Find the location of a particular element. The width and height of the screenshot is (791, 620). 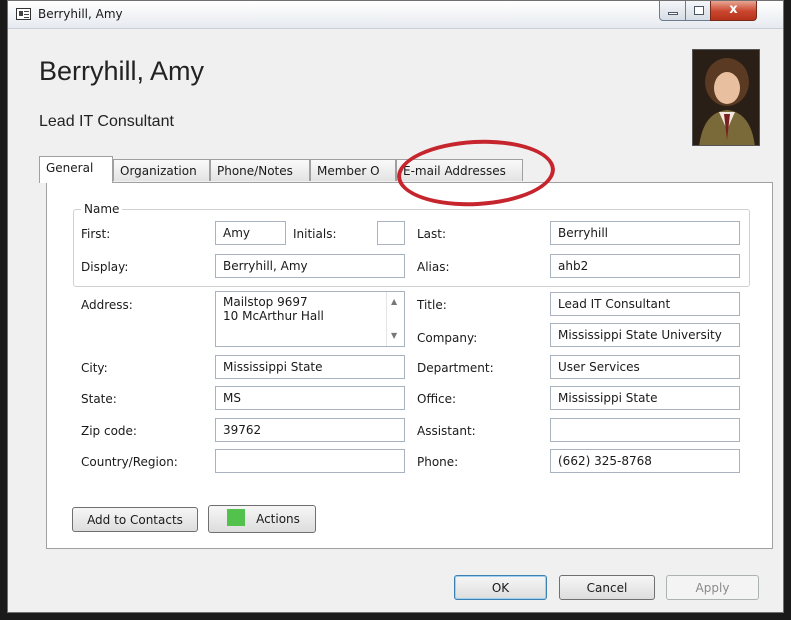

phone-label: Phone: is located at coordinates (438, 462).